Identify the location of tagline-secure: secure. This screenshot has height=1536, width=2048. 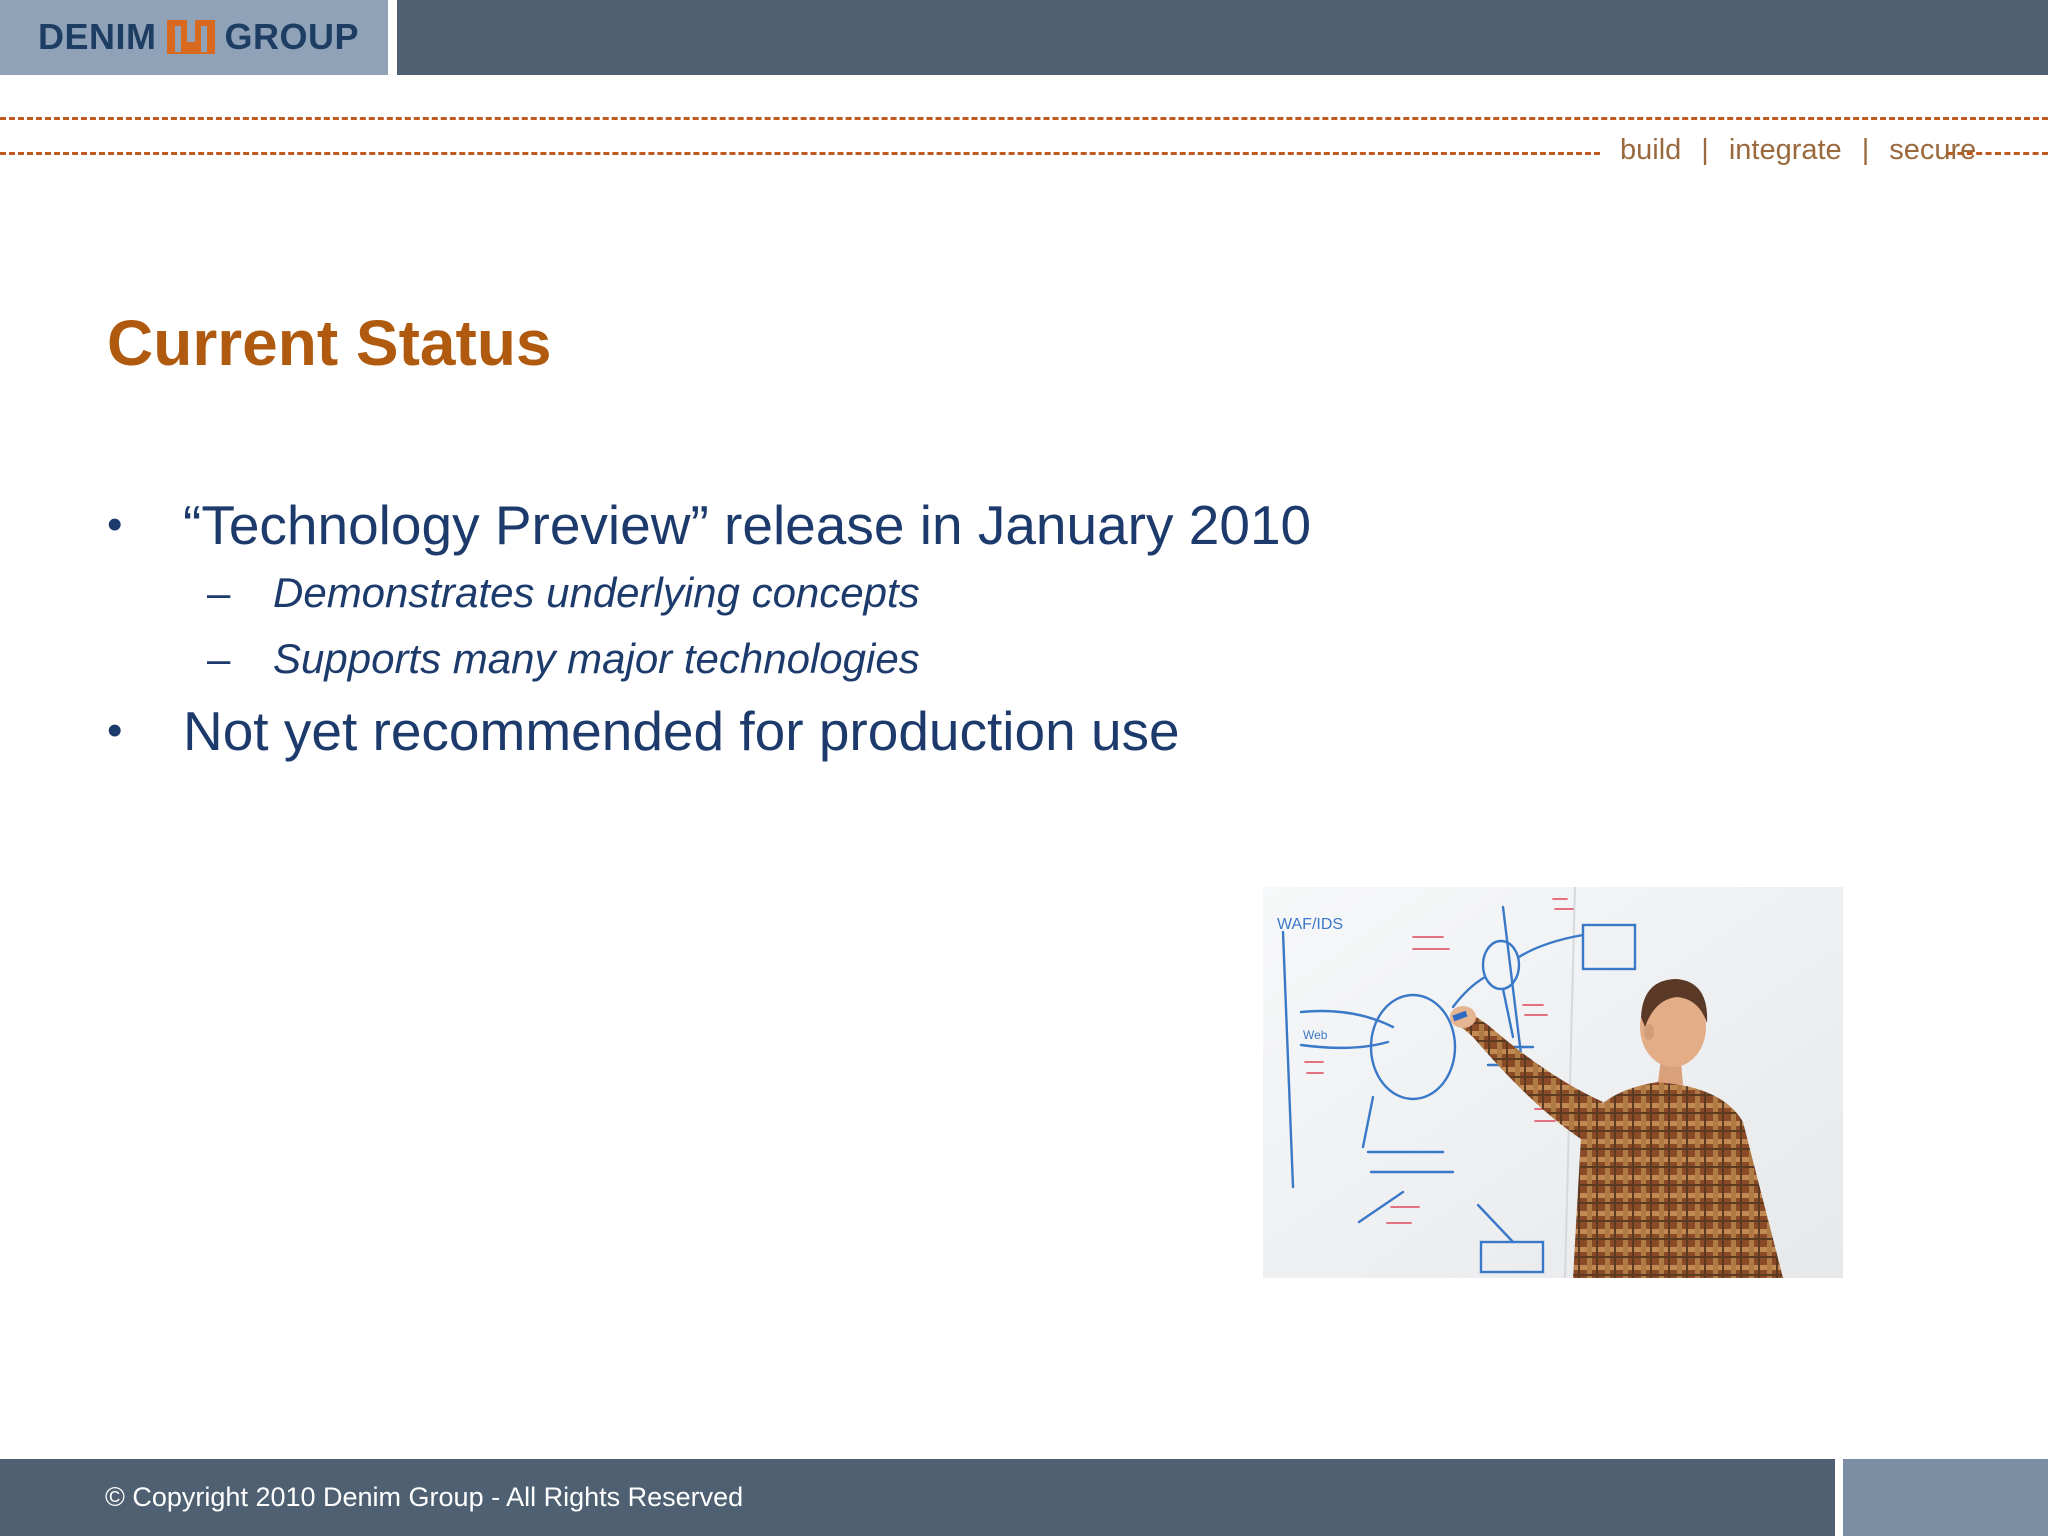
(1933, 150).